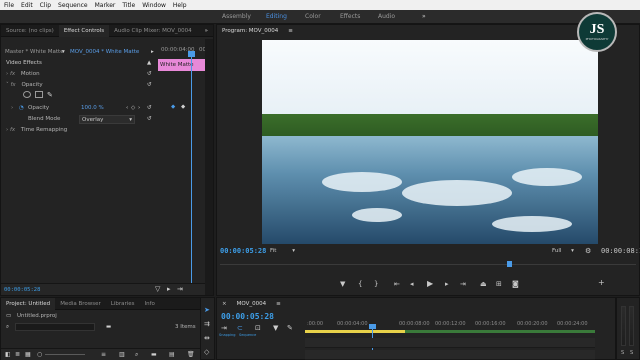  Describe the element at coordinates (149, 85) in the screenshot. I see `reset-opacity-icon: ↺` at that location.